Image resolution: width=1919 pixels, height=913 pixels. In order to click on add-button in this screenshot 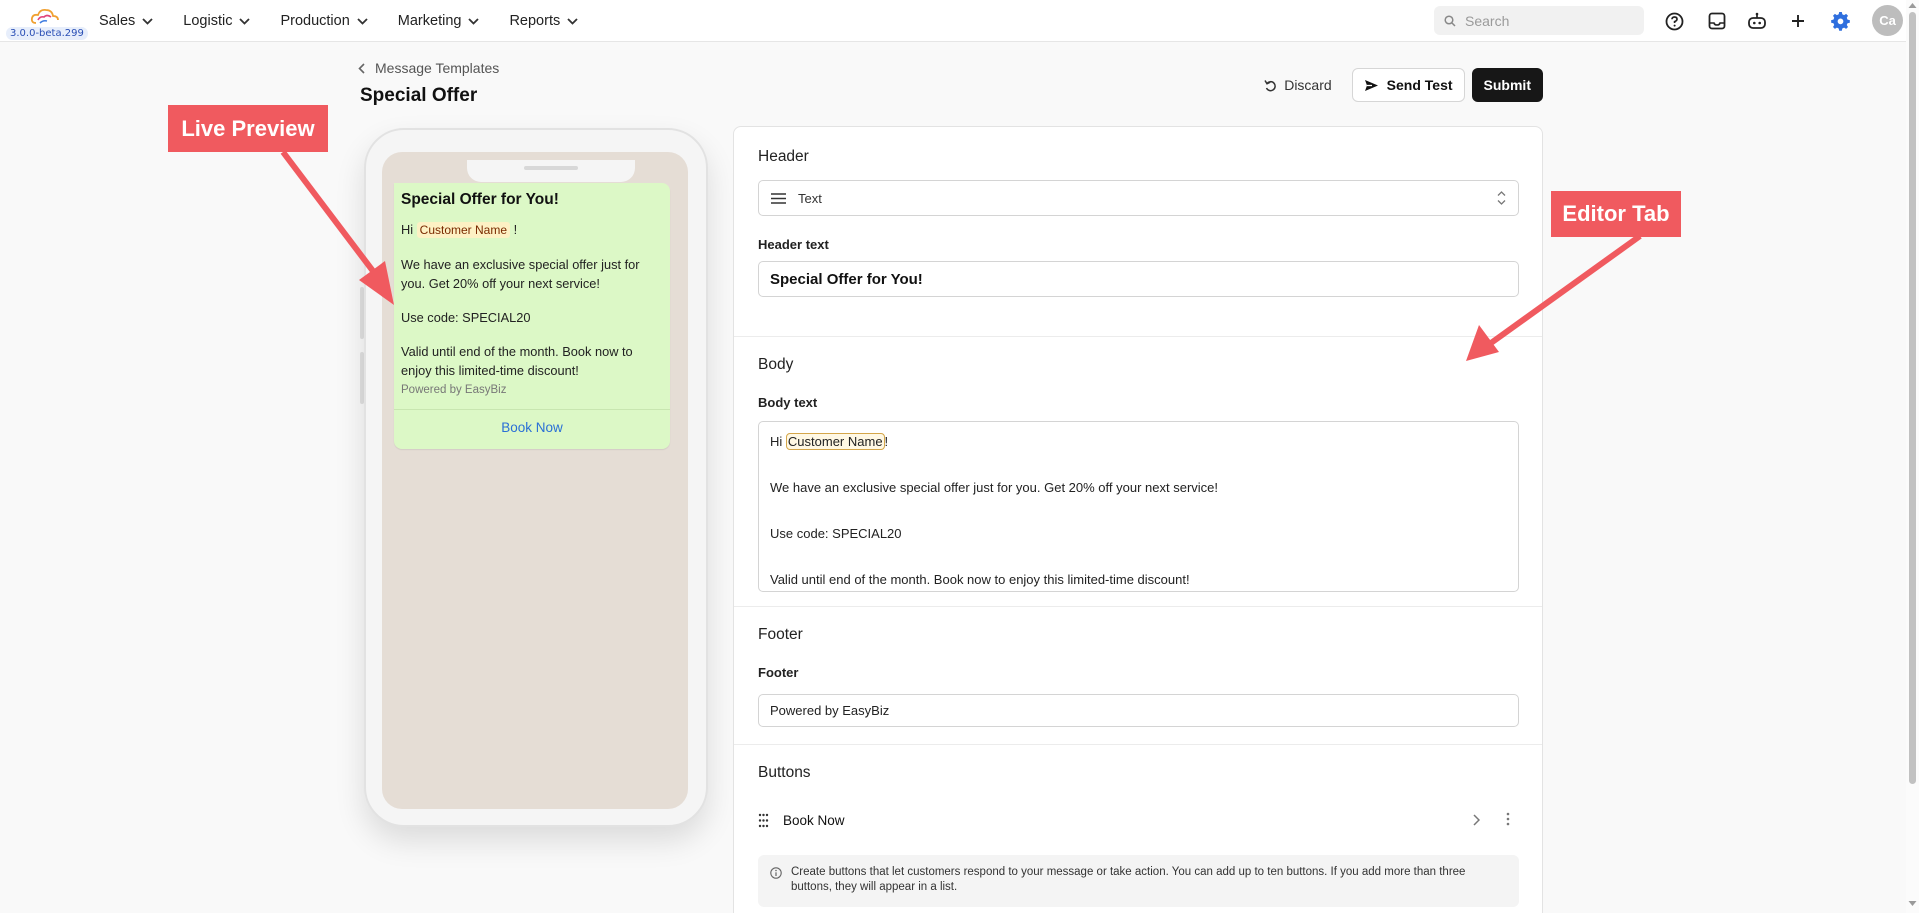, I will do `click(1798, 21)`.